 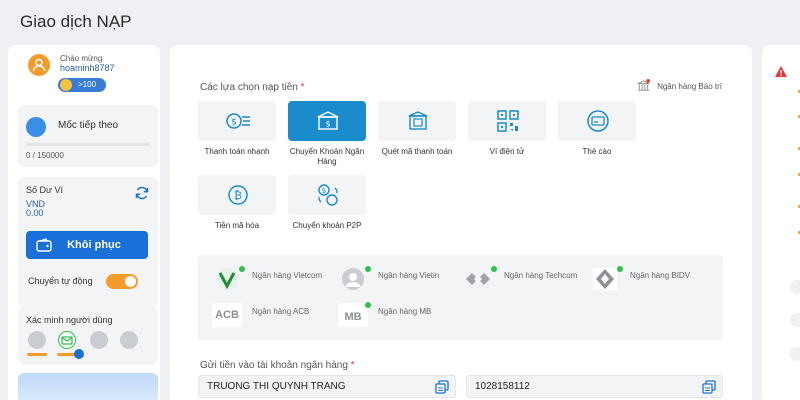 What do you see at coordinates (44, 245) in the screenshot?
I see `wallet-icon` at bounding box center [44, 245].